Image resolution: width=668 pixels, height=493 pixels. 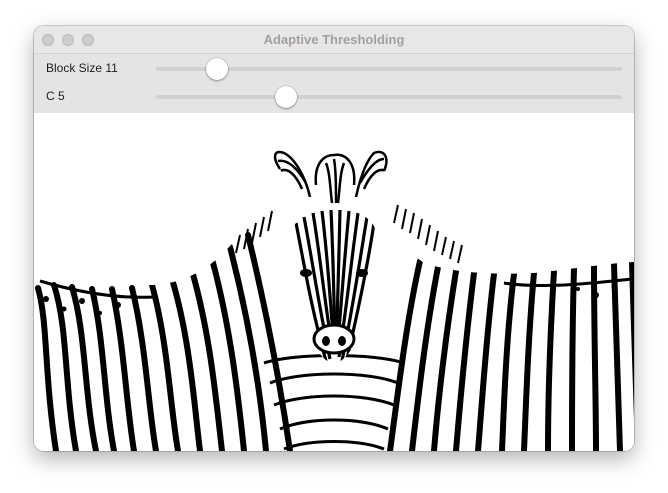 I want to click on title-bar: Adaptive Thresholding, so click(x=334, y=40).